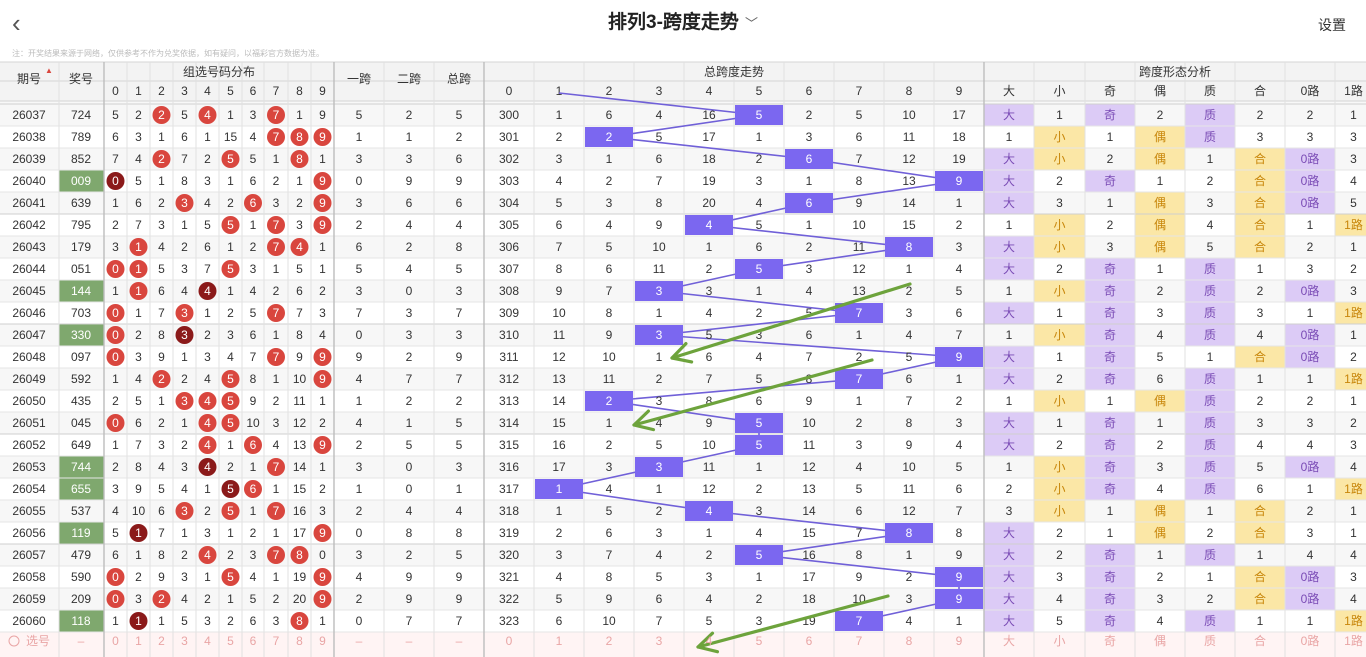  What do you see at coordinates (1260, 640) in the screenshot?
I see `select-shape-item: 合` at bounding box center [1260, 640].